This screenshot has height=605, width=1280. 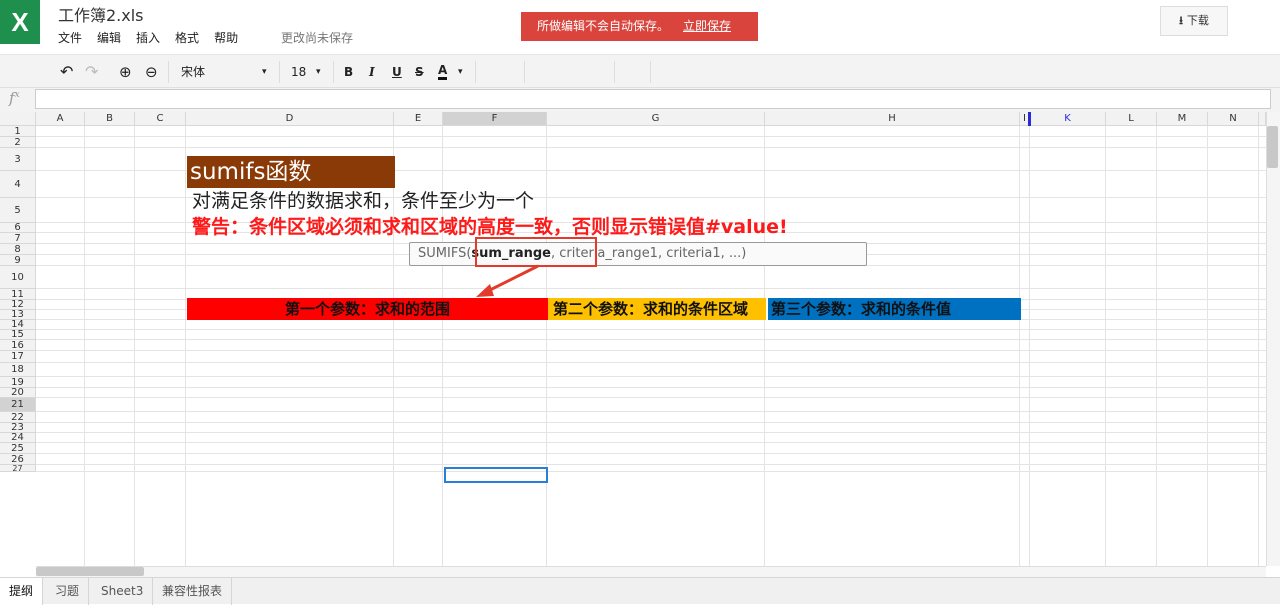 I want to click on menu-insert: 插入, so click(x=148, y=37).